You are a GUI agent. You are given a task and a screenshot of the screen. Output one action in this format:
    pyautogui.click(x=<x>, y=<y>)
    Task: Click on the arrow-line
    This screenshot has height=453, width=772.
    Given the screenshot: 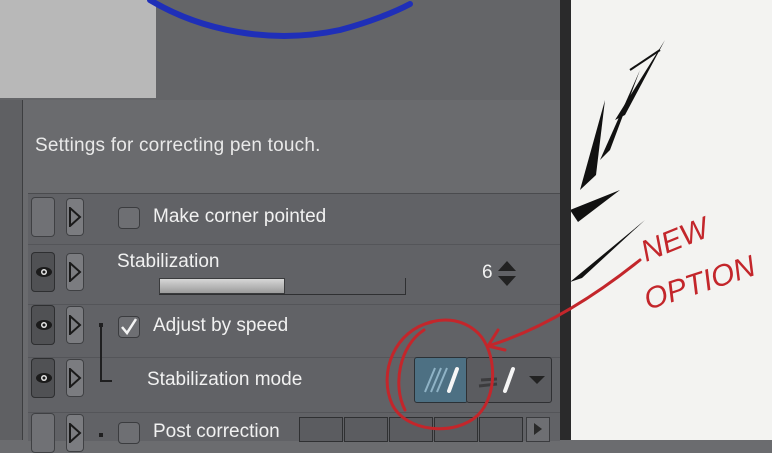 What is the action you would take?
    pyautogui.click(x=564, y=303)
    